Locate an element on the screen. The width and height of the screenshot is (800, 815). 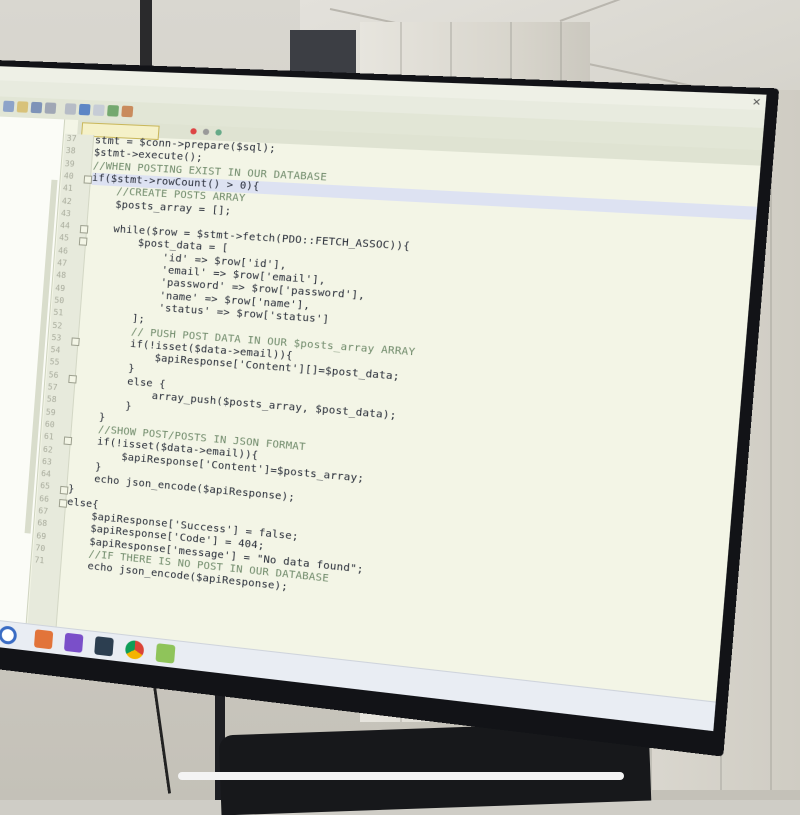
line-number: 60 is located at coordinates (49, 424).